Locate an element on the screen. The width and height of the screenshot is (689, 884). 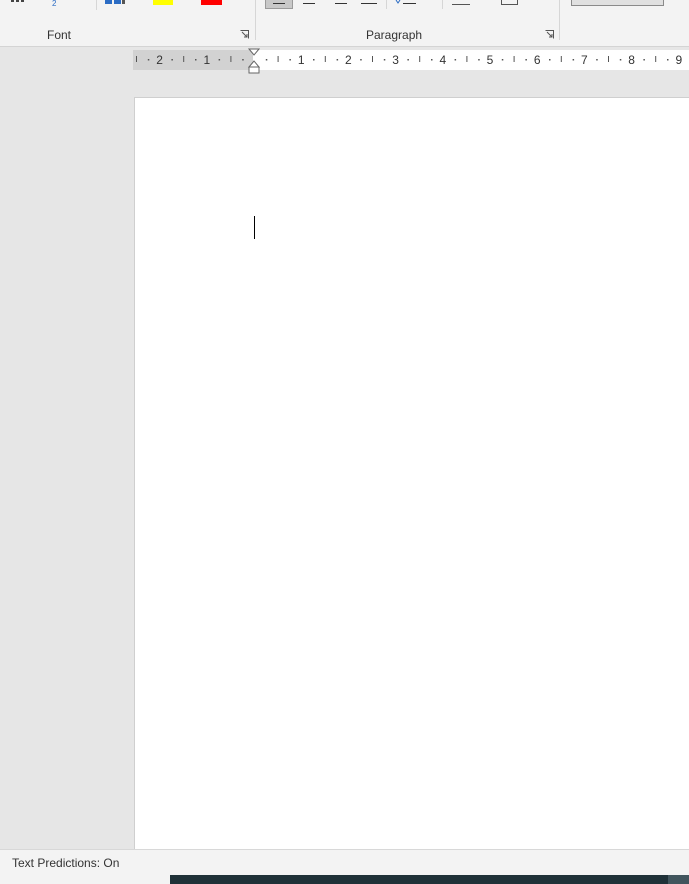
text-cursor is located at coordinates (254, 227).